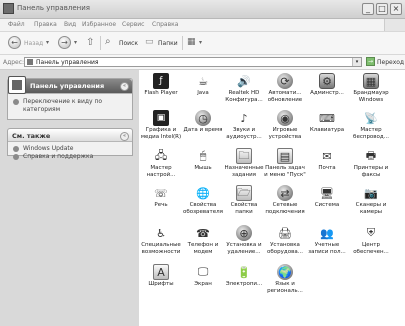  I want to click on control-panel-item: 🗁 Свойства папки, so click(244, 204).